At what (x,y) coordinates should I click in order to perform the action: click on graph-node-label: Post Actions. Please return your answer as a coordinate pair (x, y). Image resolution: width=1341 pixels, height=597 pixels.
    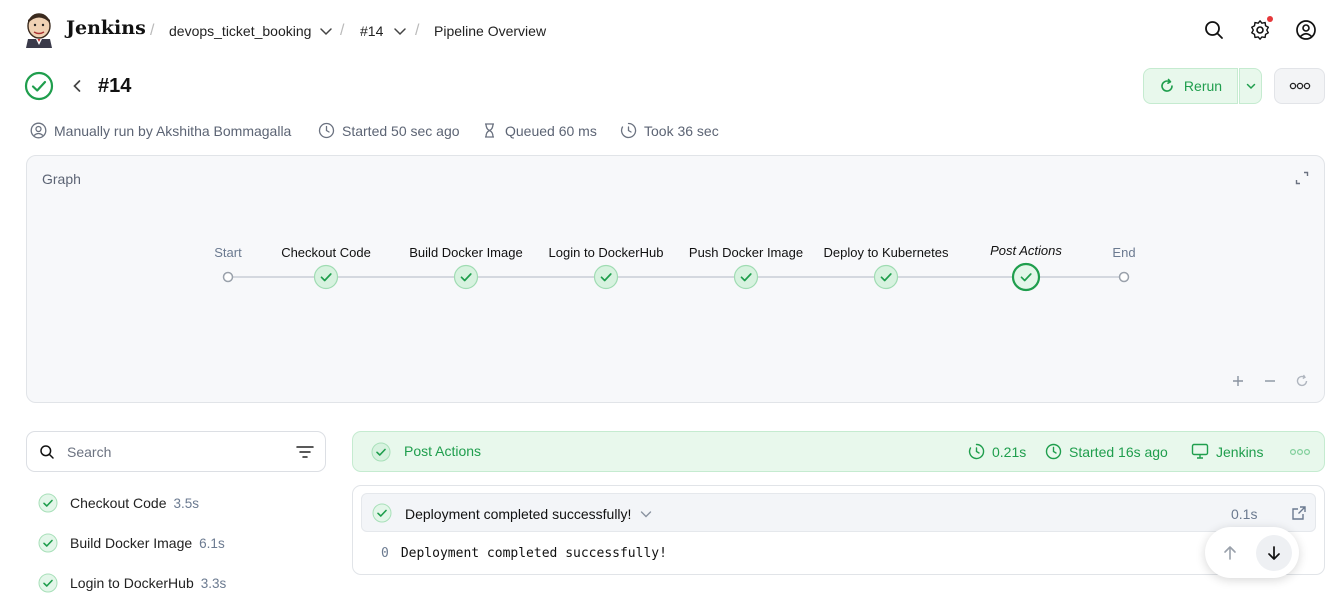
    Looking at the image, I should click on (1026, 250).